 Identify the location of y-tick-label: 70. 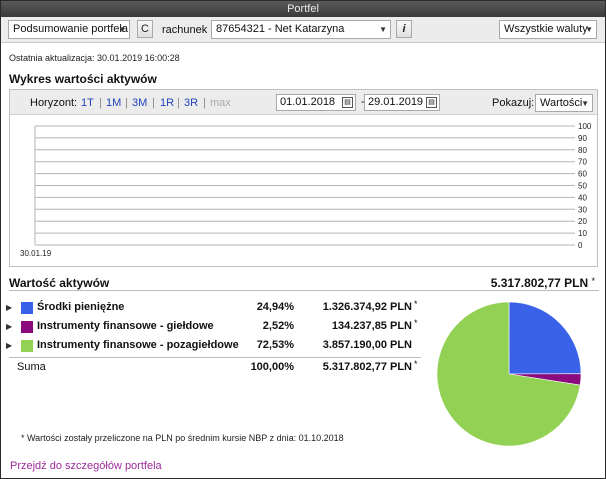
(582, 162).